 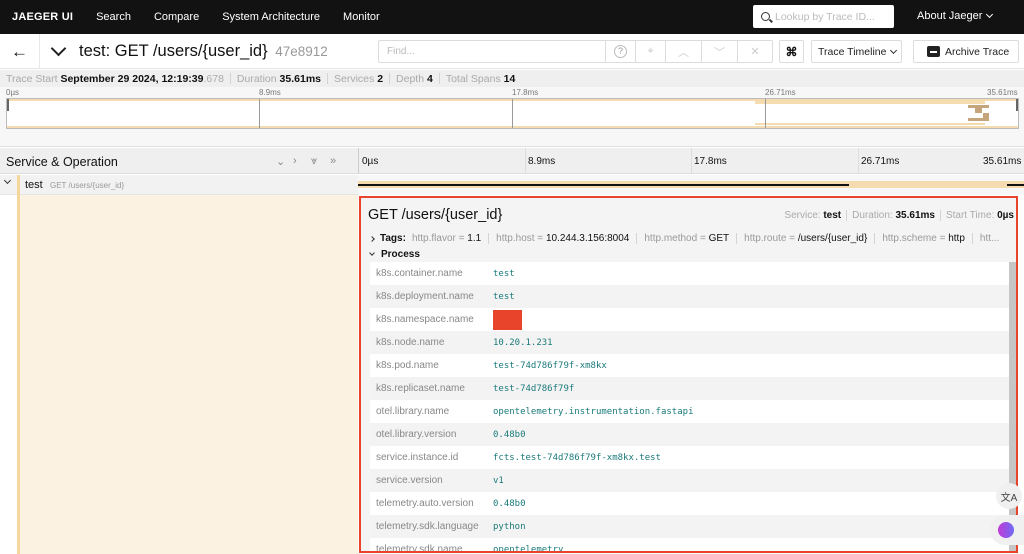 I want to click on minimap-tick: 8.9ms, so click(x=270, y=92).